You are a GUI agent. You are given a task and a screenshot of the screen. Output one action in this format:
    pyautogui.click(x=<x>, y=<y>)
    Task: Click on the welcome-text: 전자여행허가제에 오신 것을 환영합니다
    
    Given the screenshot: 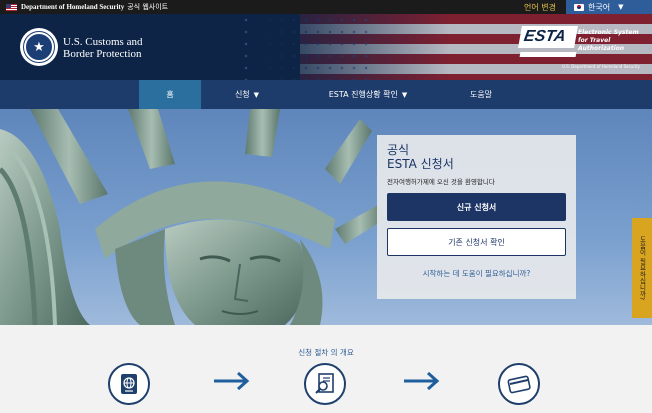 What is the action you would take?
    pyautogui.click(x=441, y=182)
    